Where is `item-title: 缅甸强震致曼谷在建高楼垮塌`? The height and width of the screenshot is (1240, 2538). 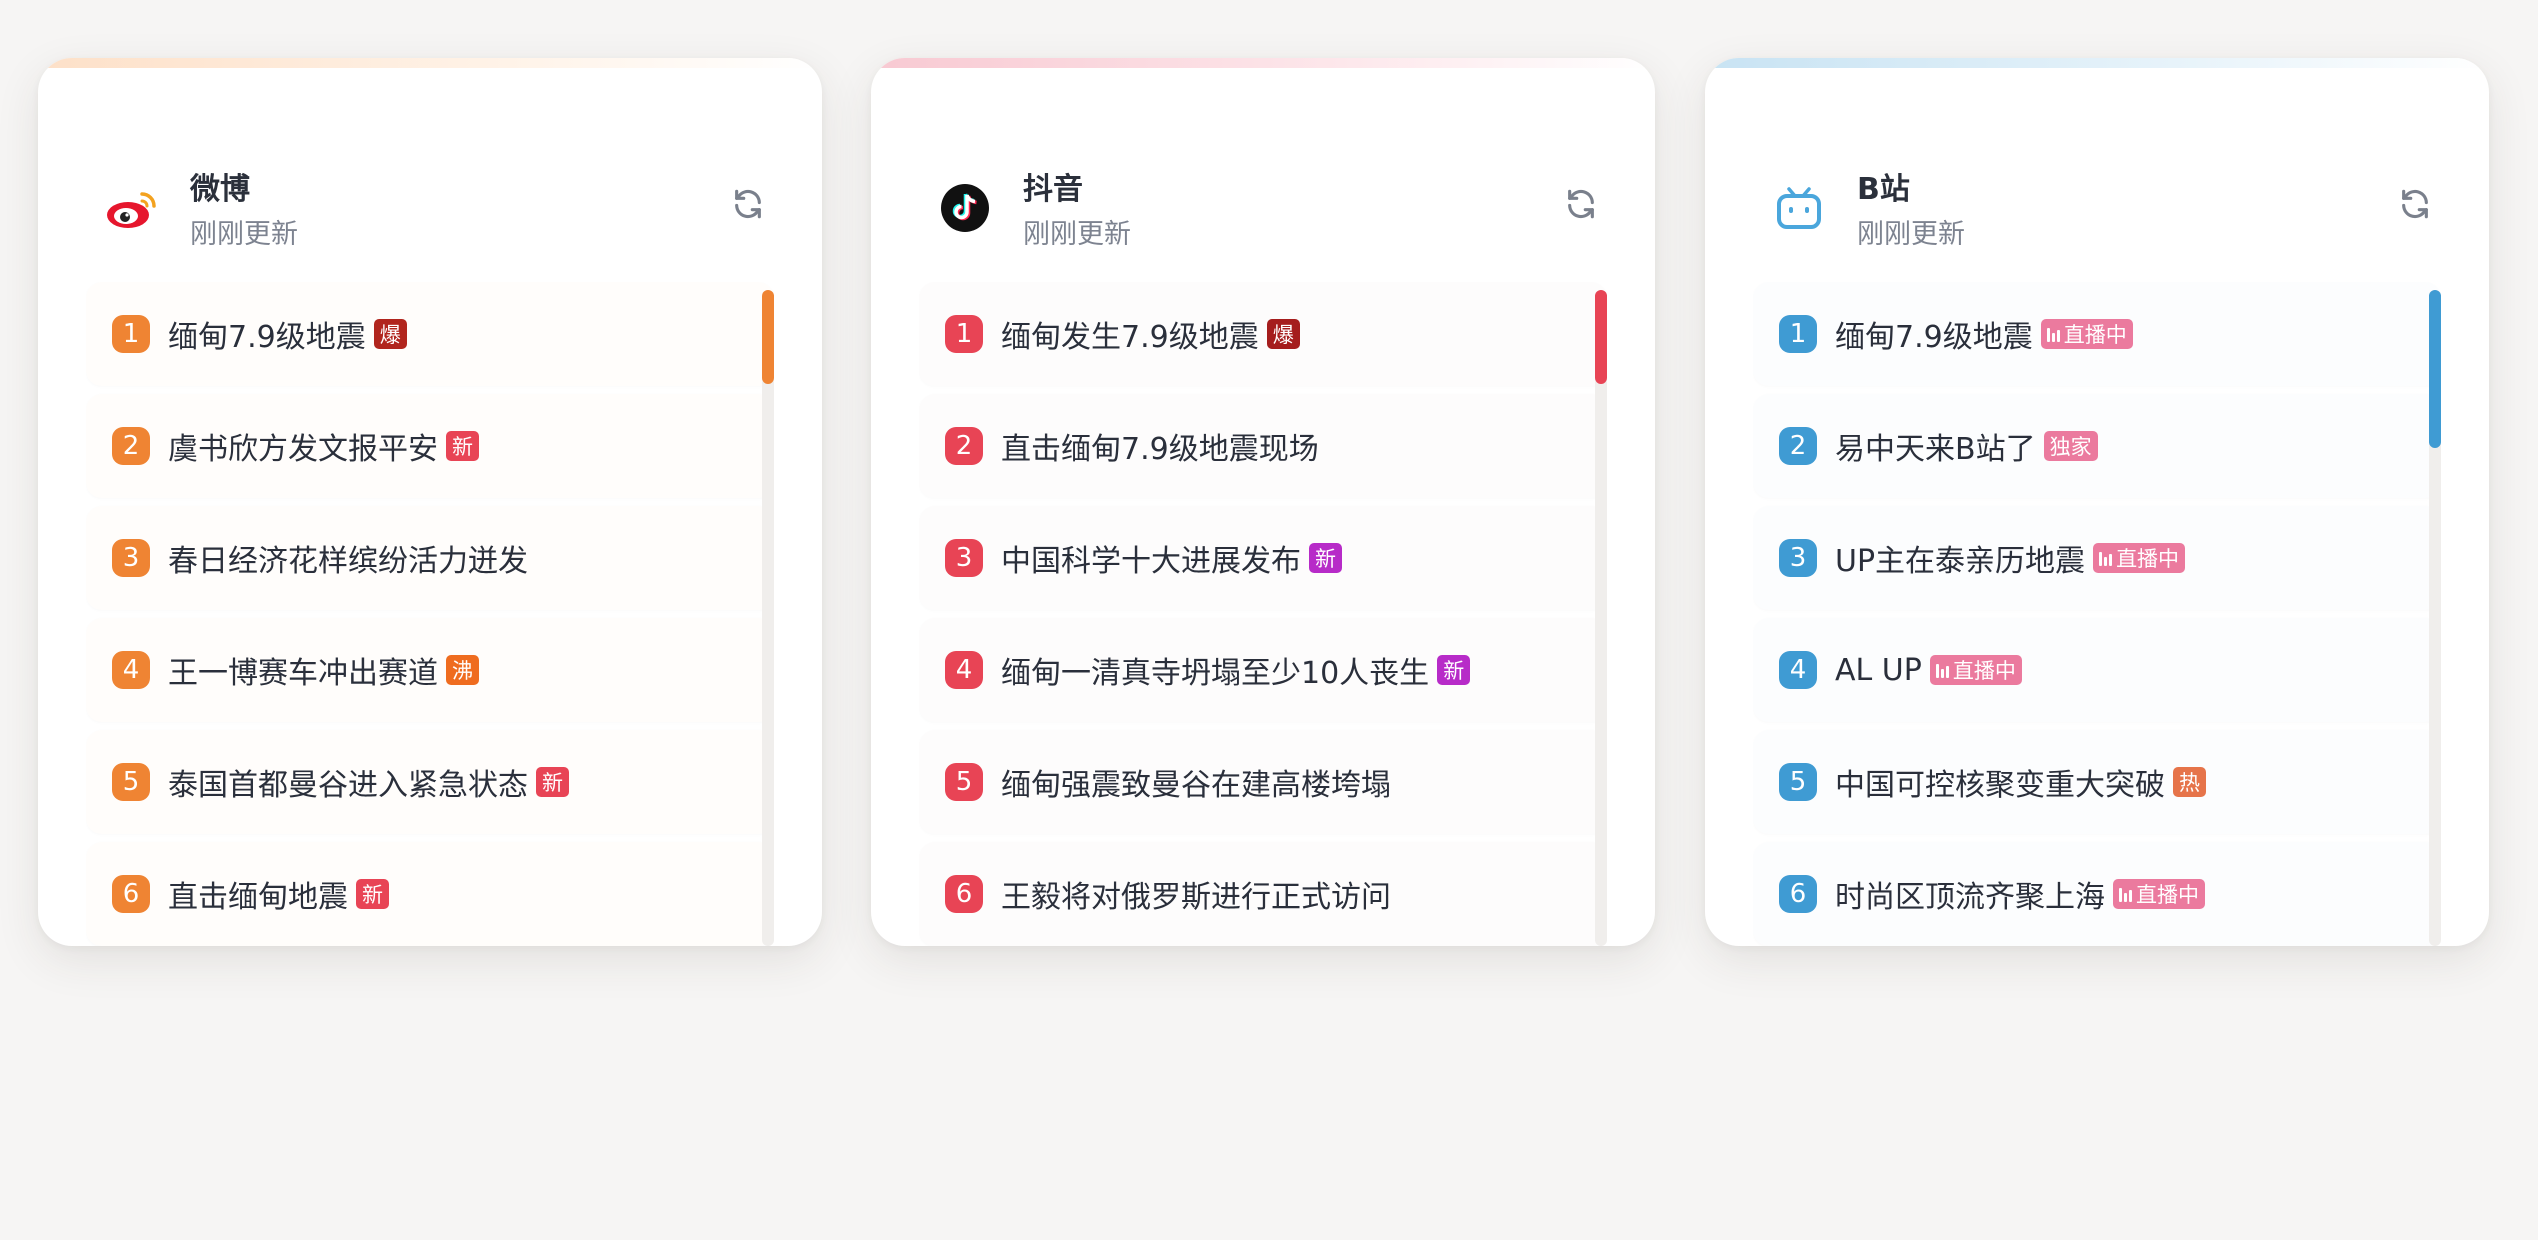 item-title: 缅甸强震致曼谷在建高楼垮塌 is located at coordinates (1196, 785).